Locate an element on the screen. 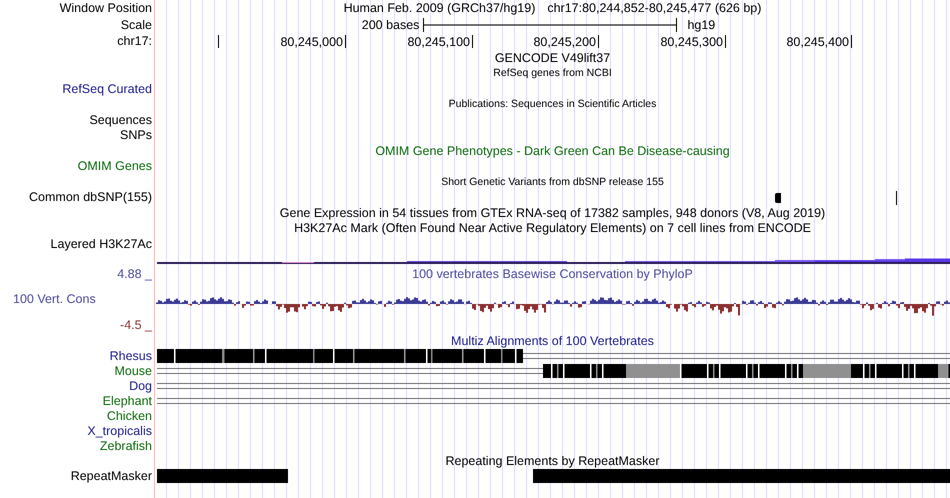  track-title: GENCODE V49lift37 is located at coordinates (552, 58).